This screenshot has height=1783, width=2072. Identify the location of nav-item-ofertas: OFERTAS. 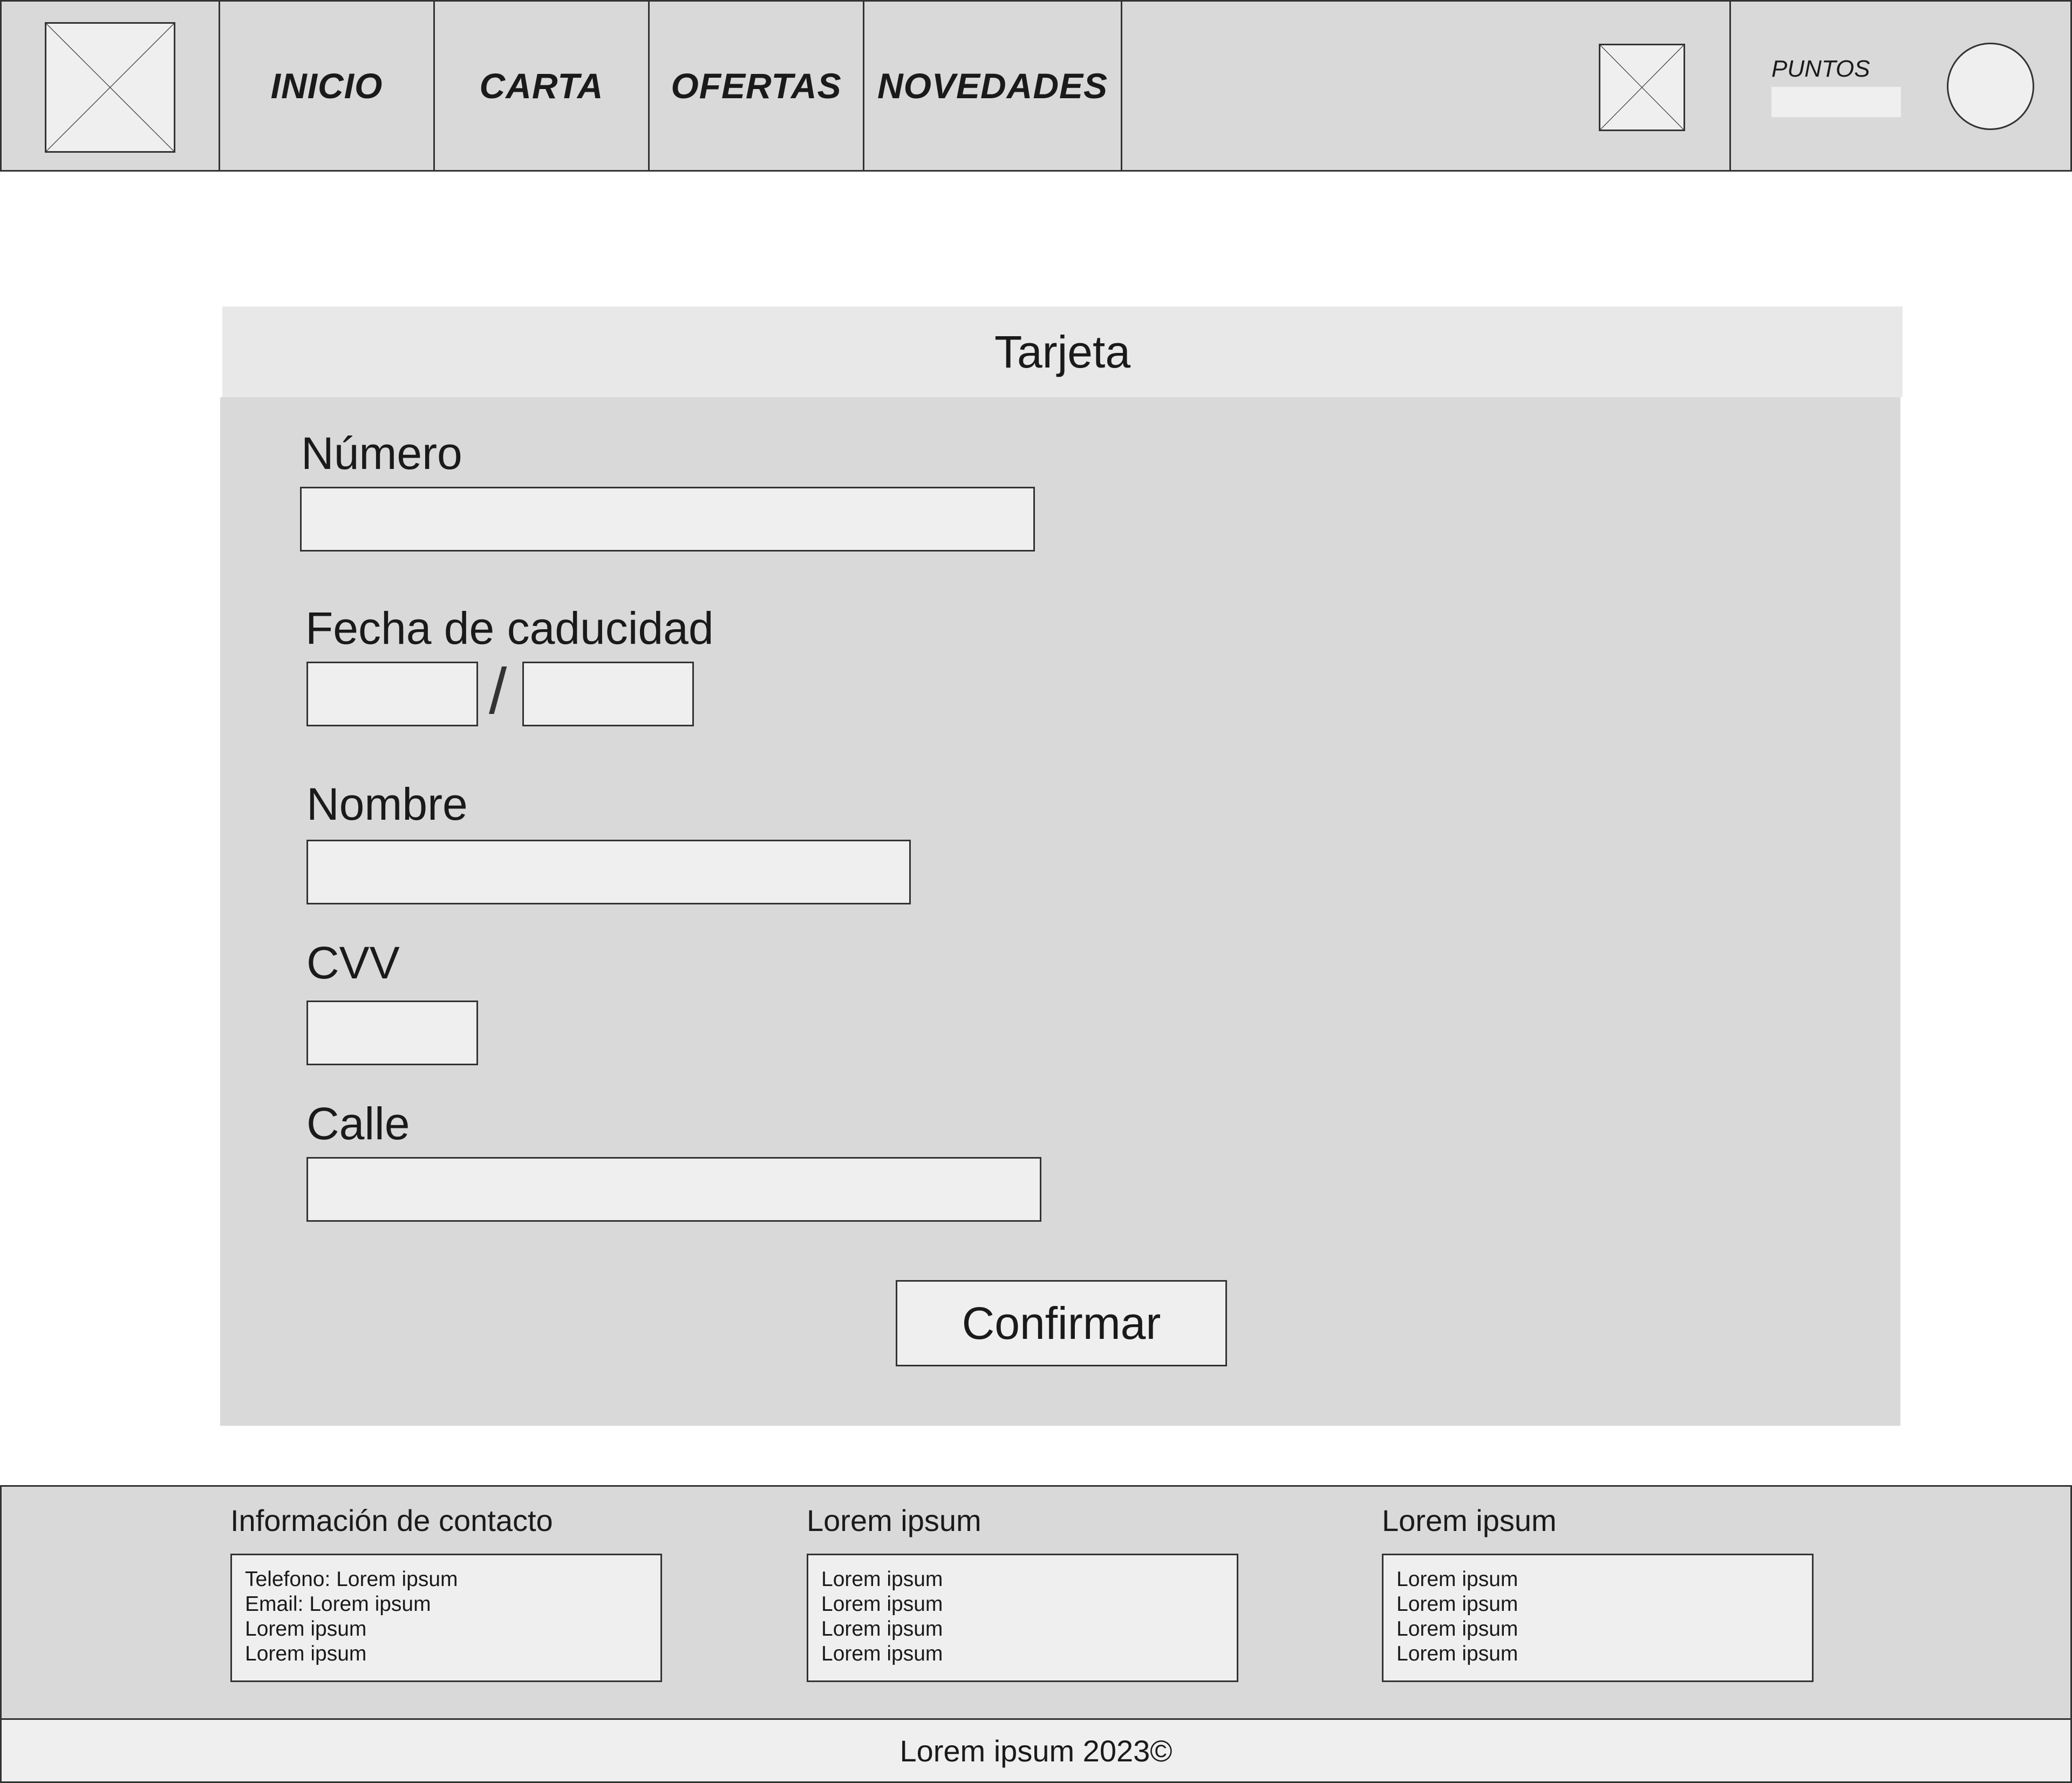
(757, 86).